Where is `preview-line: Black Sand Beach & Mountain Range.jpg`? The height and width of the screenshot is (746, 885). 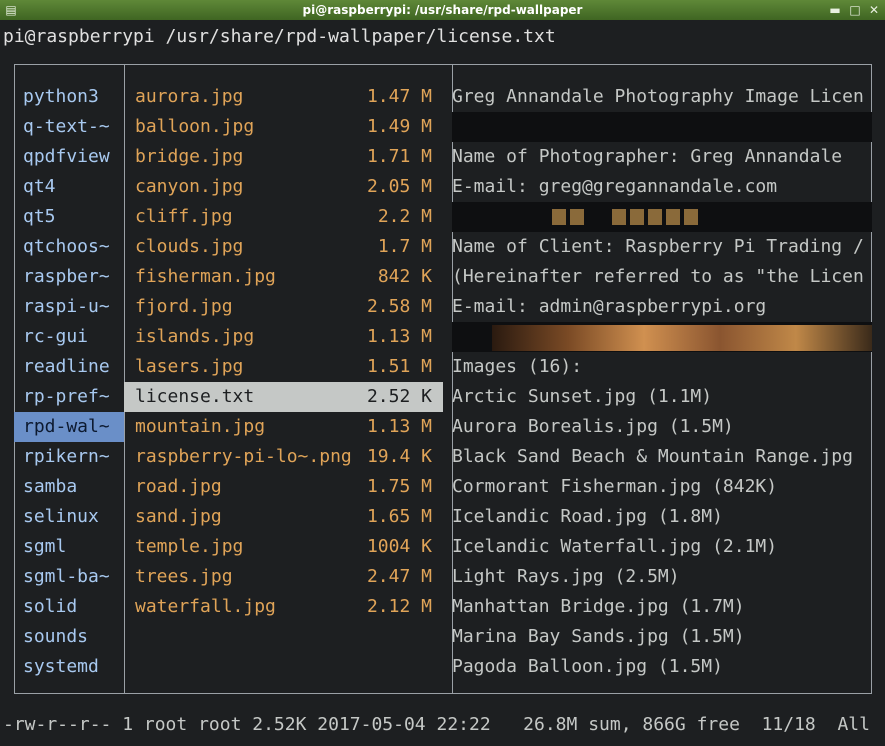 preview-line: Black Sand Beach & Mountain Range.jpg is located at coordinates (652, 456).